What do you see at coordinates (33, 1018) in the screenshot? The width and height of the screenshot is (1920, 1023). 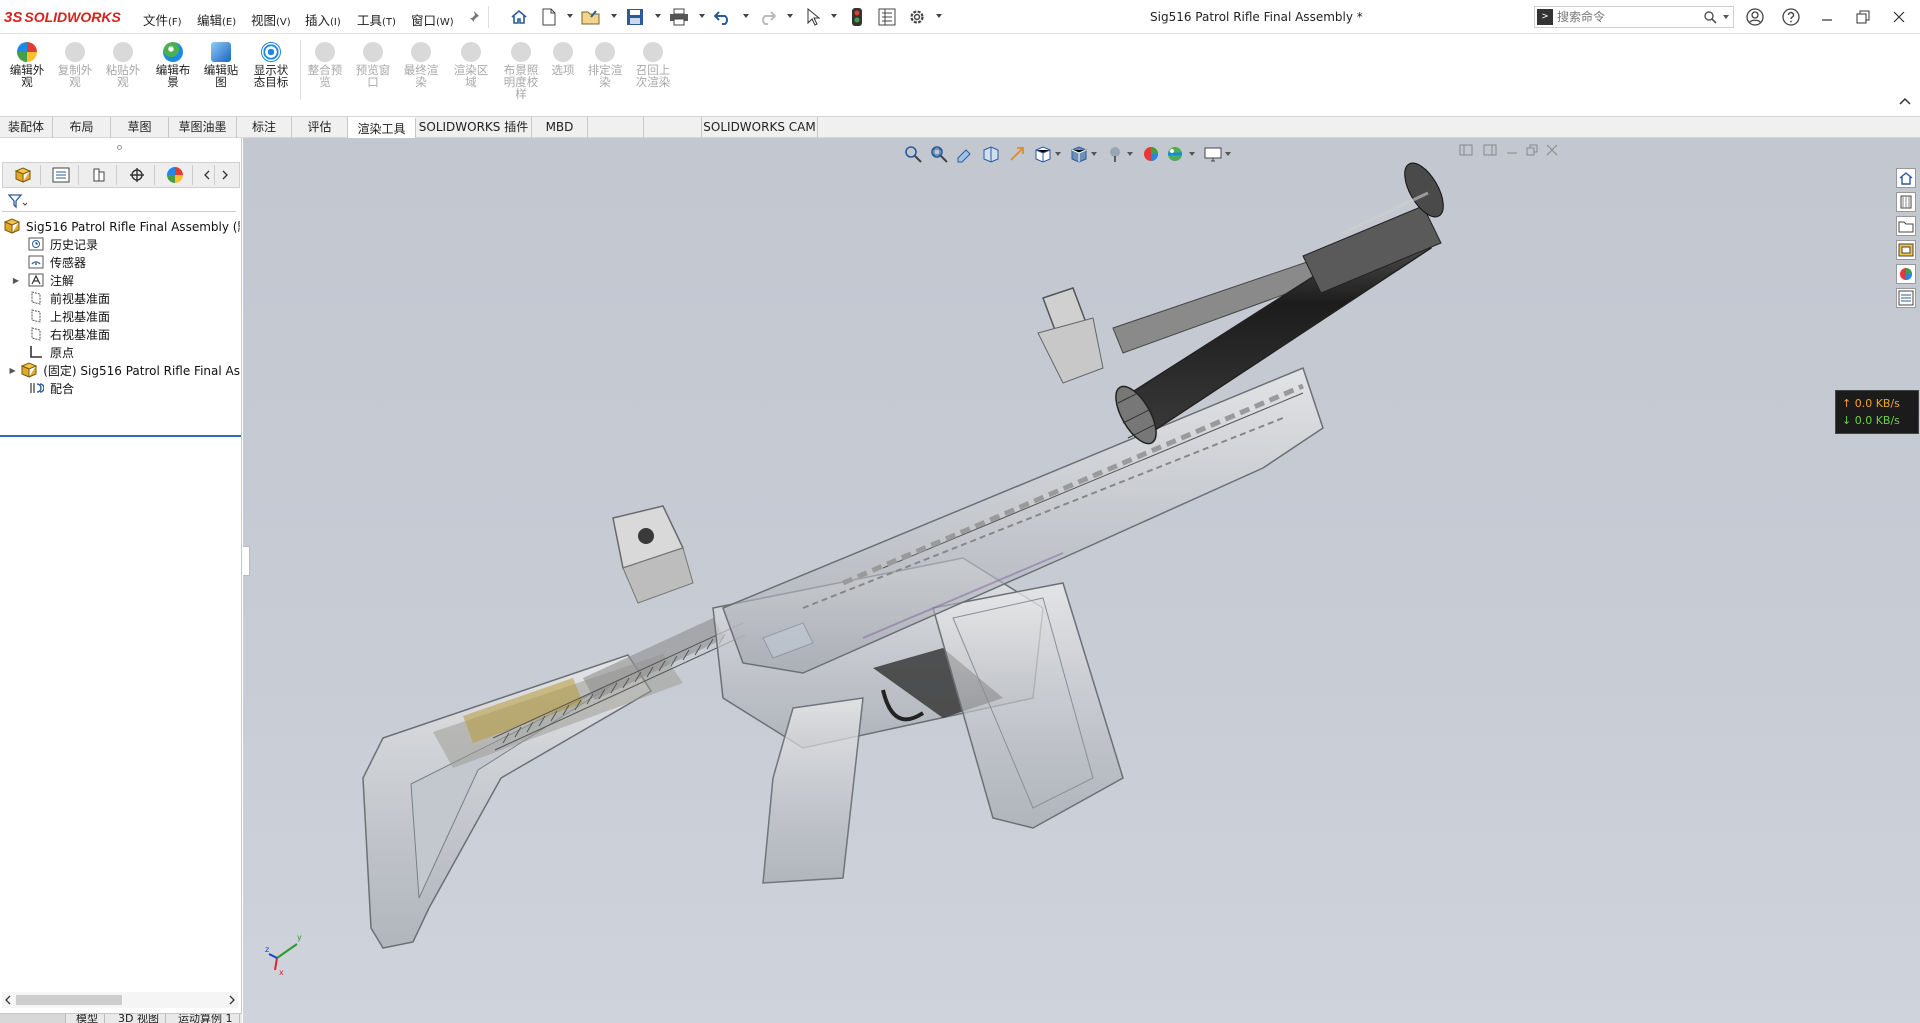 I see `tab-model-collapsed` at bounding box center [33, 1018].